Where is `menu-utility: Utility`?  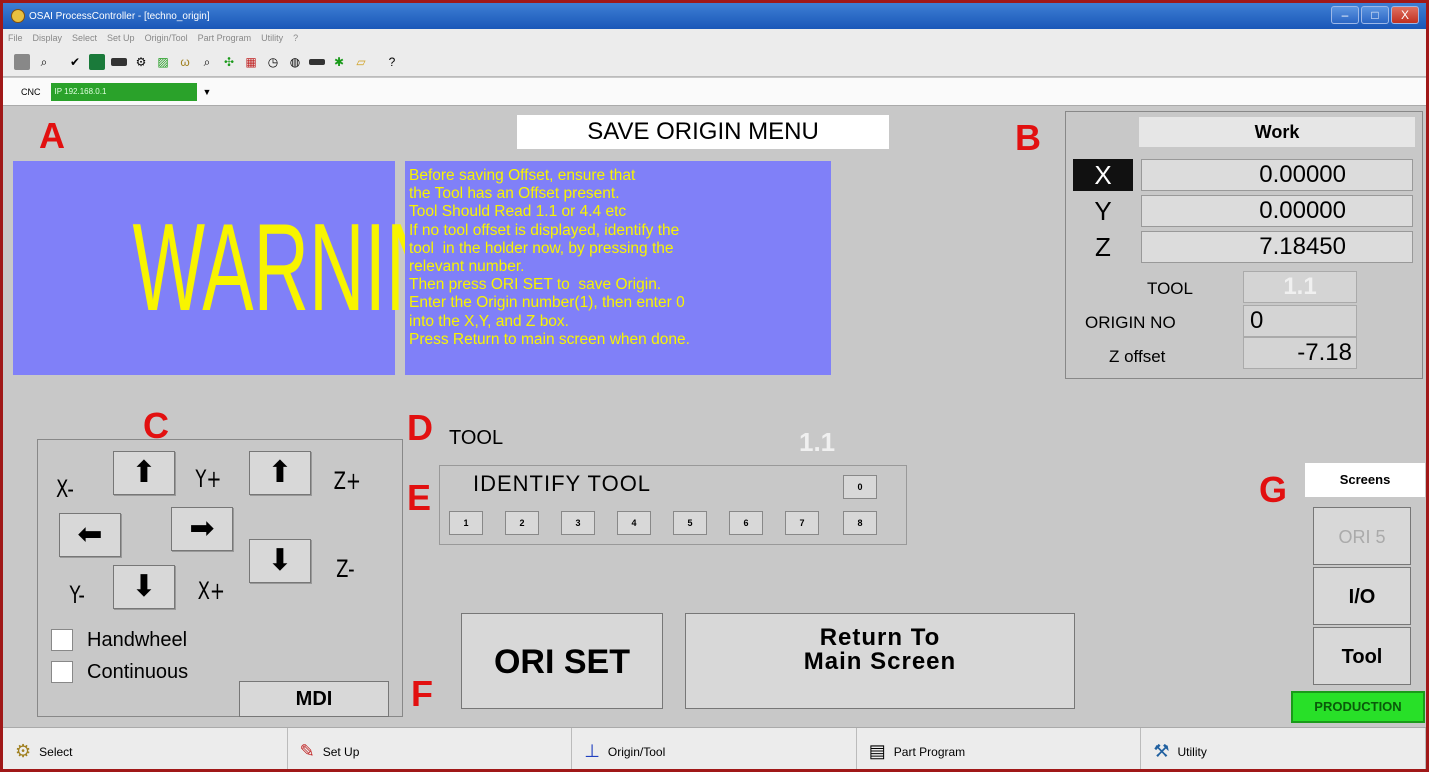
menu-utility: Utility is located at coordinates (272, 38).